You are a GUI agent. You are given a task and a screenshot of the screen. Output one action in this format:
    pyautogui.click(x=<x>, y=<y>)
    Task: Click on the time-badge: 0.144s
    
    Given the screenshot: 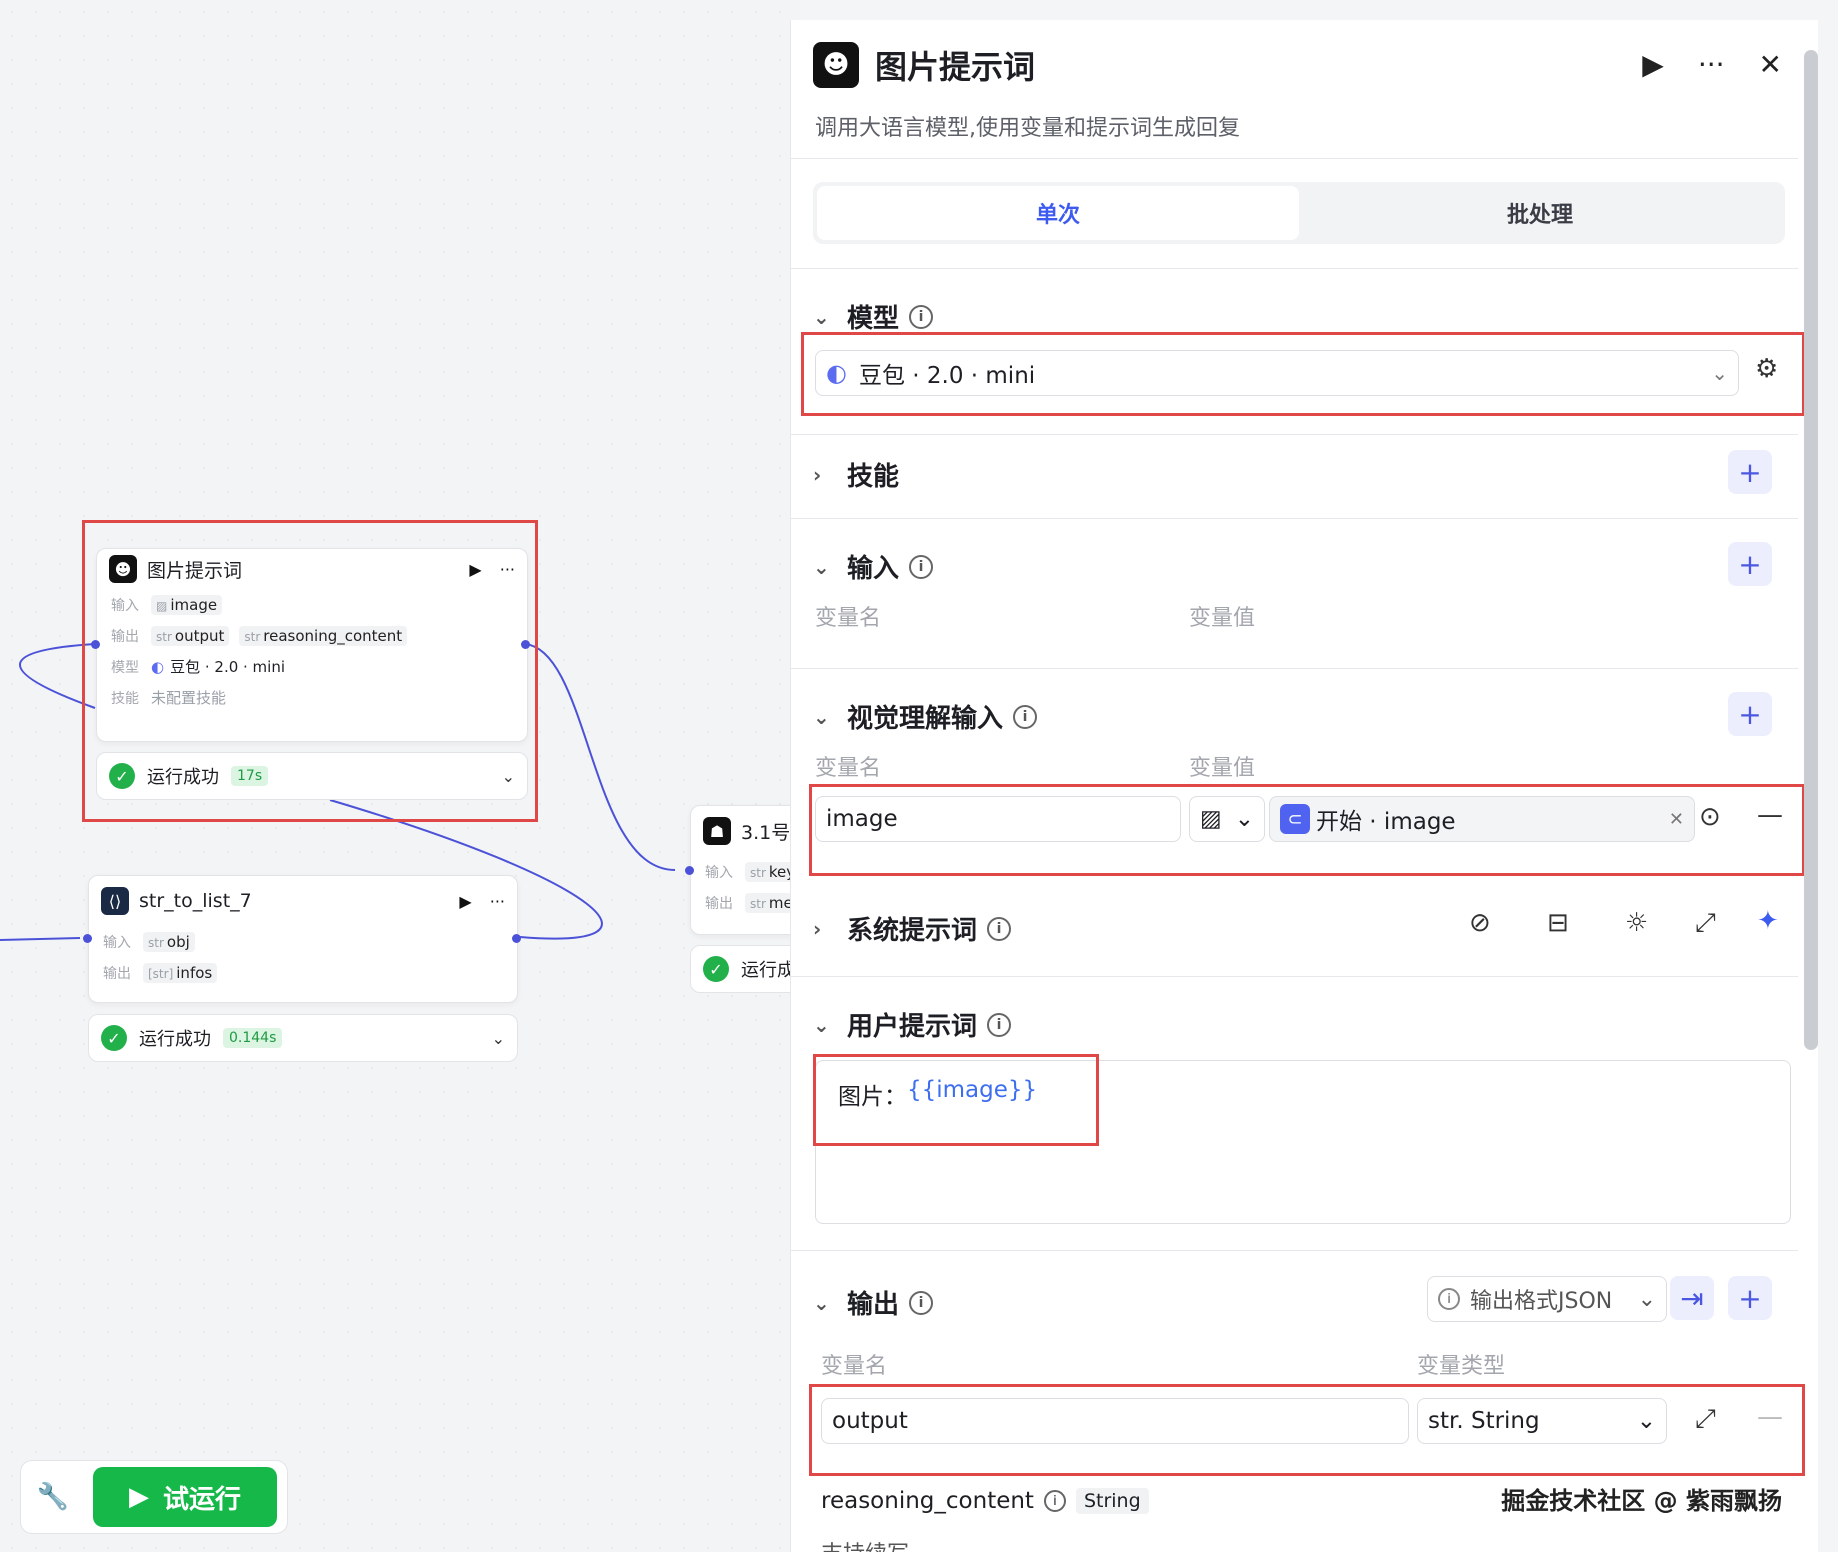 What is the action you would take?
    pyautogui.click(x=253, y=1038)
    